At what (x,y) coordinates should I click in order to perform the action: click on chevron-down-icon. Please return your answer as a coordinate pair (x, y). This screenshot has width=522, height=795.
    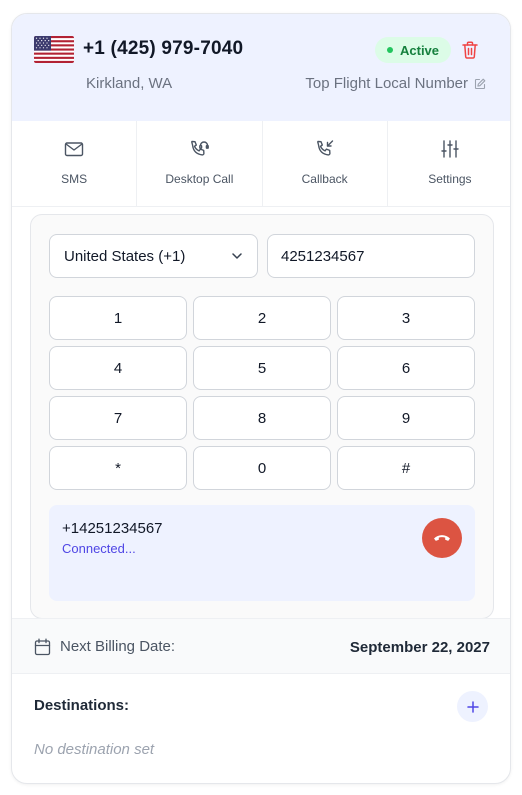
    Looking at the image, I should click on (237, 256).